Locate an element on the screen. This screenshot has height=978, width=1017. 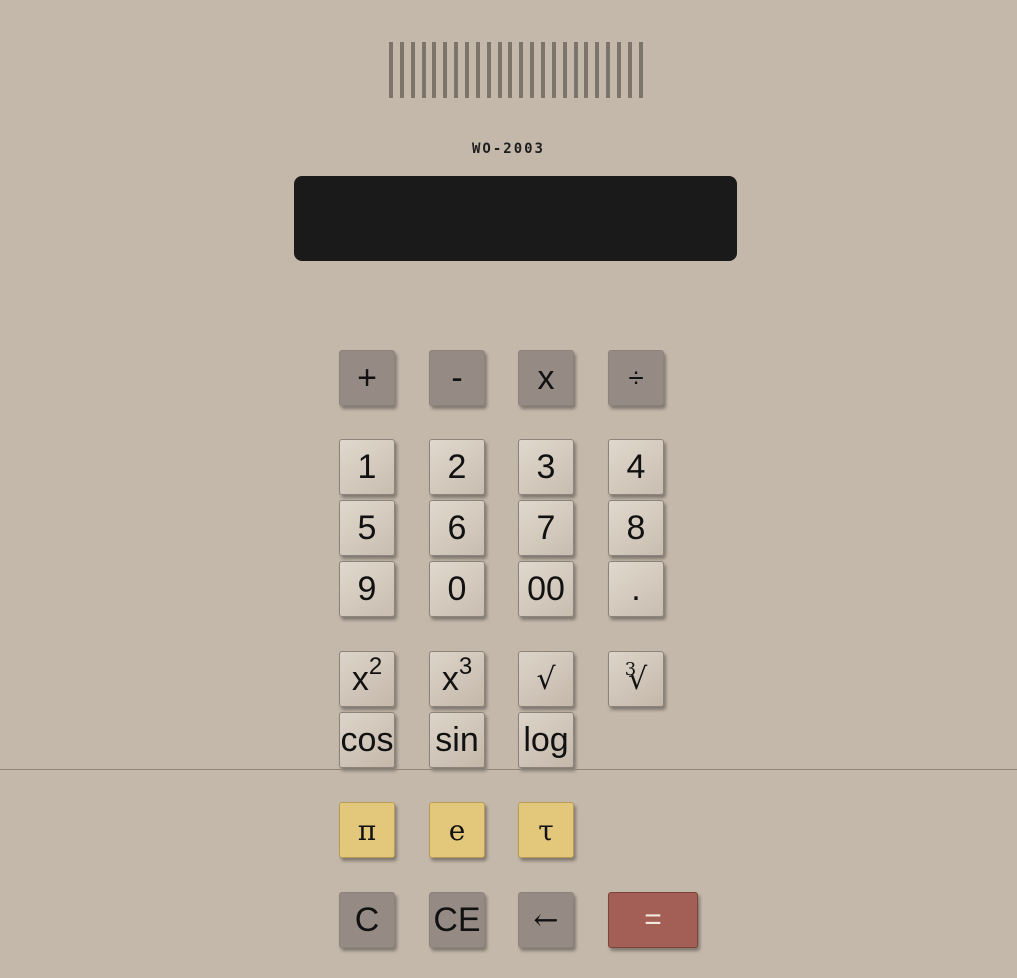
divide-button: ÷ is located at coordinates (636, 378).